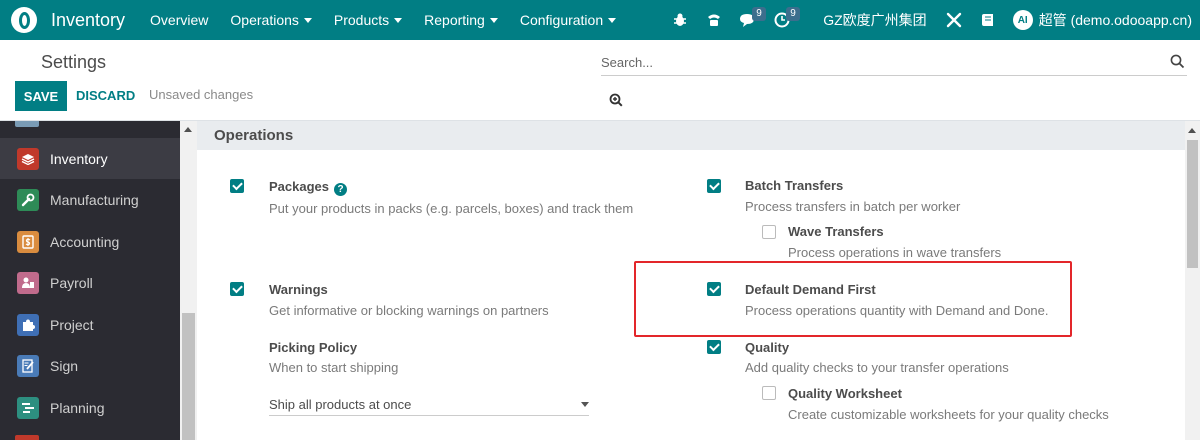  I want to click on sidebar-item-inventory: Inventory, so click(90, 158).